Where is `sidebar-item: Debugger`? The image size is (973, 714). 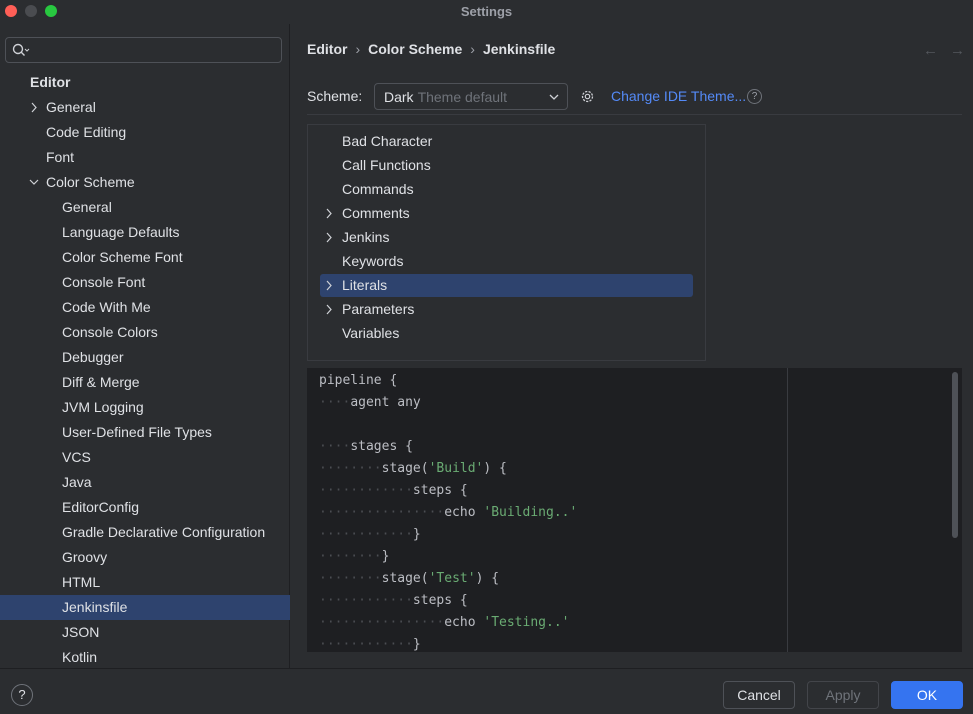 sidebar-item: Debugger is located at coordinates (145, 357).